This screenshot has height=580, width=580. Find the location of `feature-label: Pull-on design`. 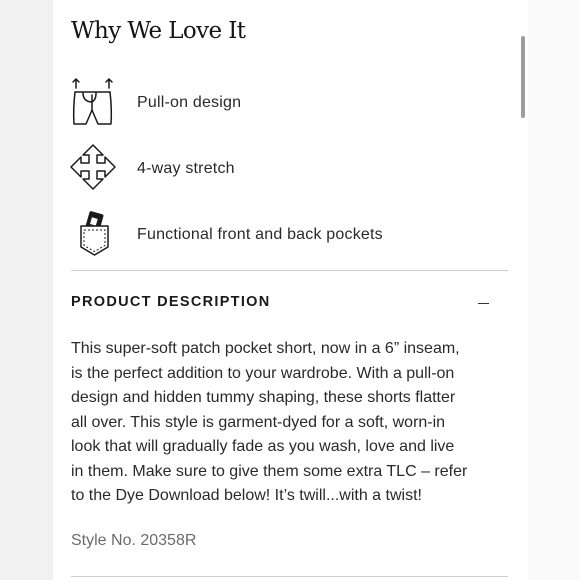

feature-label: Pull-on design is located at coordinates (189, 102).